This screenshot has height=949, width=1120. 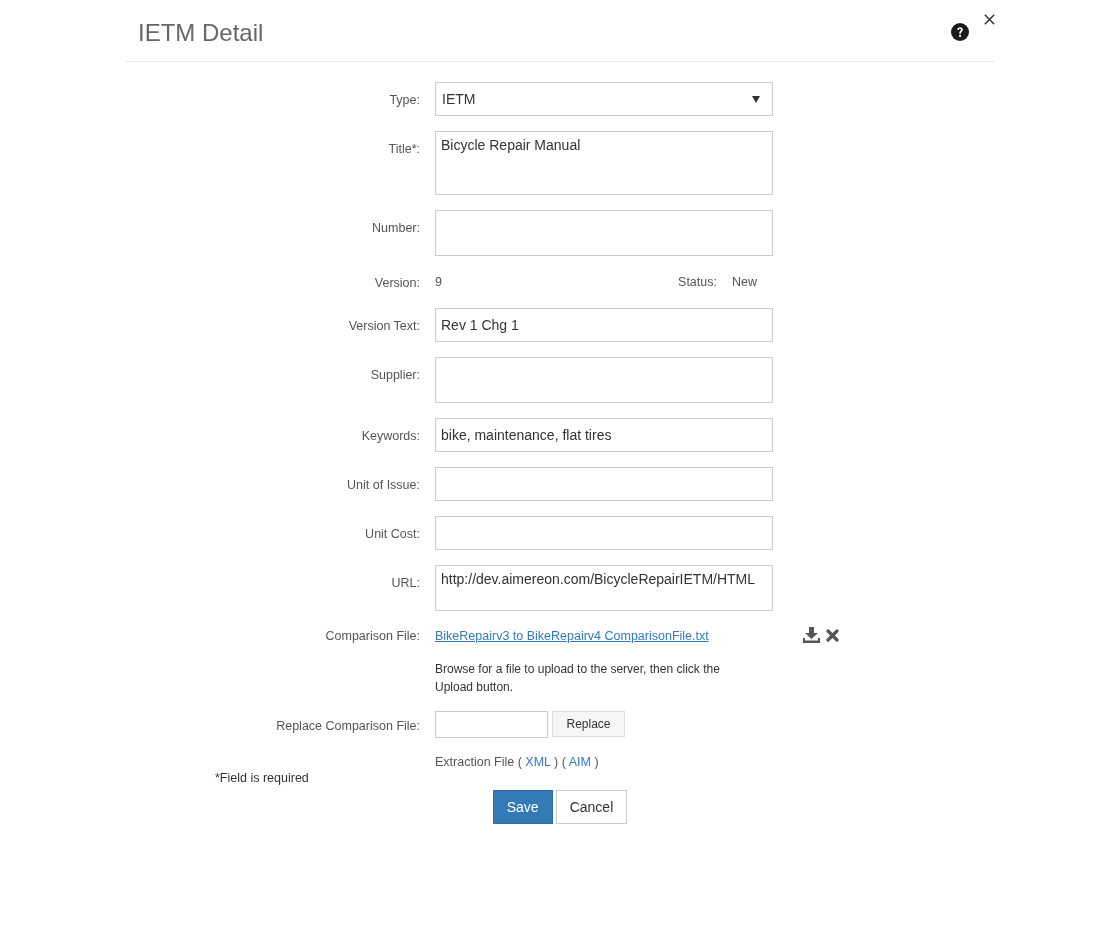 I want to click on status-value: New, so click(x=744, y=282).